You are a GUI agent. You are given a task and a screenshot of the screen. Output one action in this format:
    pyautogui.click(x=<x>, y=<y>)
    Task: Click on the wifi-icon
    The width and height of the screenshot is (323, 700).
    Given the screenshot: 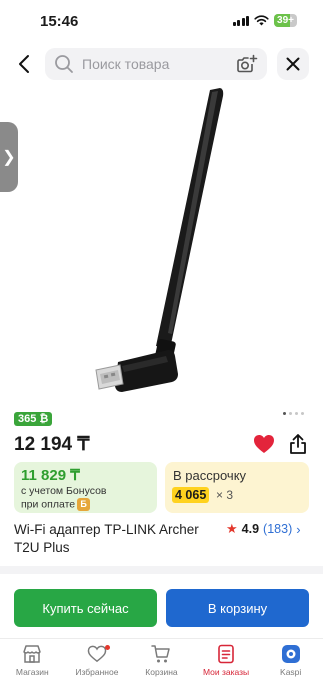 What is the action you would take?
    pyautogui.click(x=261, y=20)
    